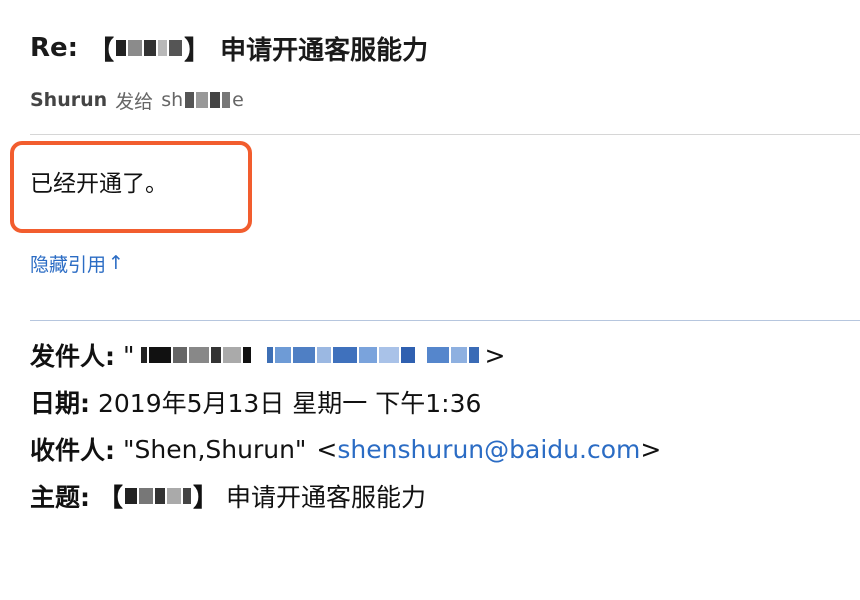  What do you see at coordinates (202, 100) in the screenshot?
I see `redacted-recipient: sh e` at bounding box center [202, 100].